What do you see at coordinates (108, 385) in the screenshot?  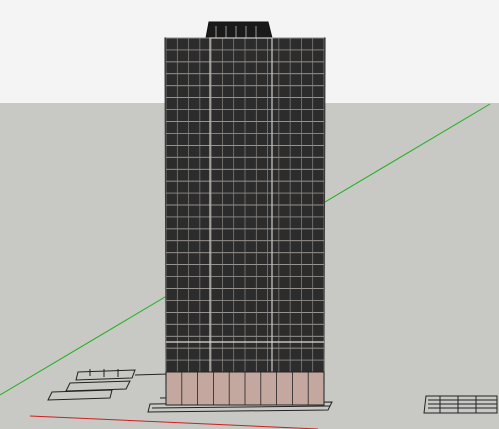 I see `site-outline-left` at bounding box center [108, 385].